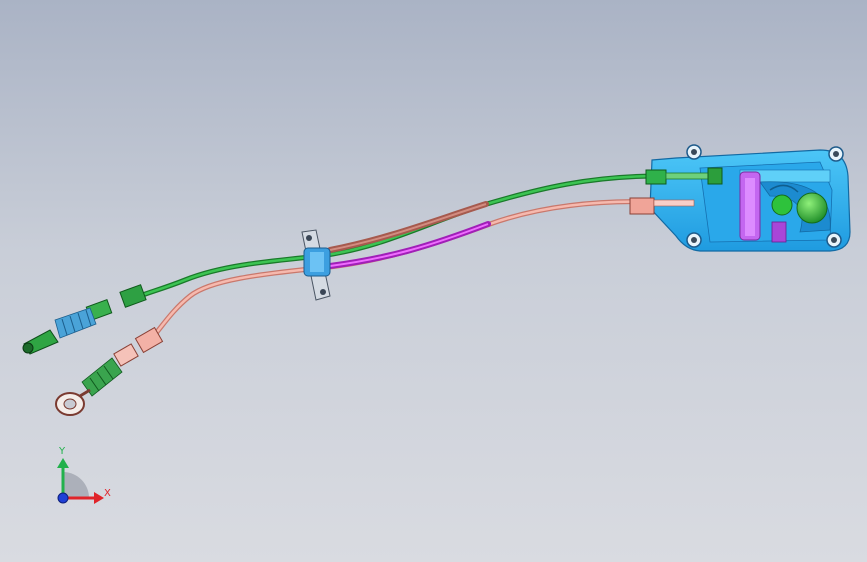 Image resolution: width=867 pixels, height=562 pixels. What do you see at coordinates (84, 475) in the screenshot?
I see `coordinate-triad: Y X` at bounding box center [84, 475].